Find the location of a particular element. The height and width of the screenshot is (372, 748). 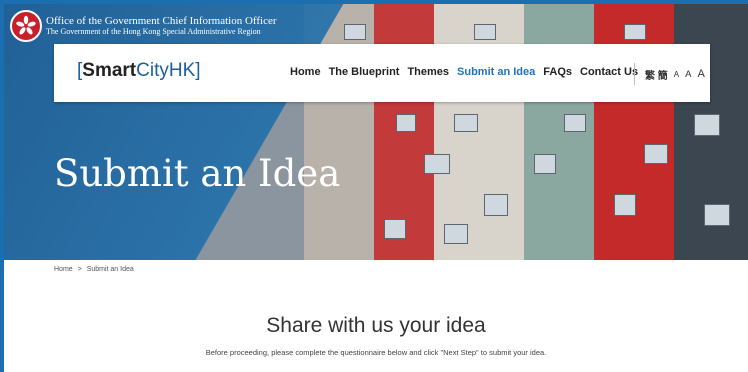

hksar-emblem-icon is located at coordinates (26, 26).